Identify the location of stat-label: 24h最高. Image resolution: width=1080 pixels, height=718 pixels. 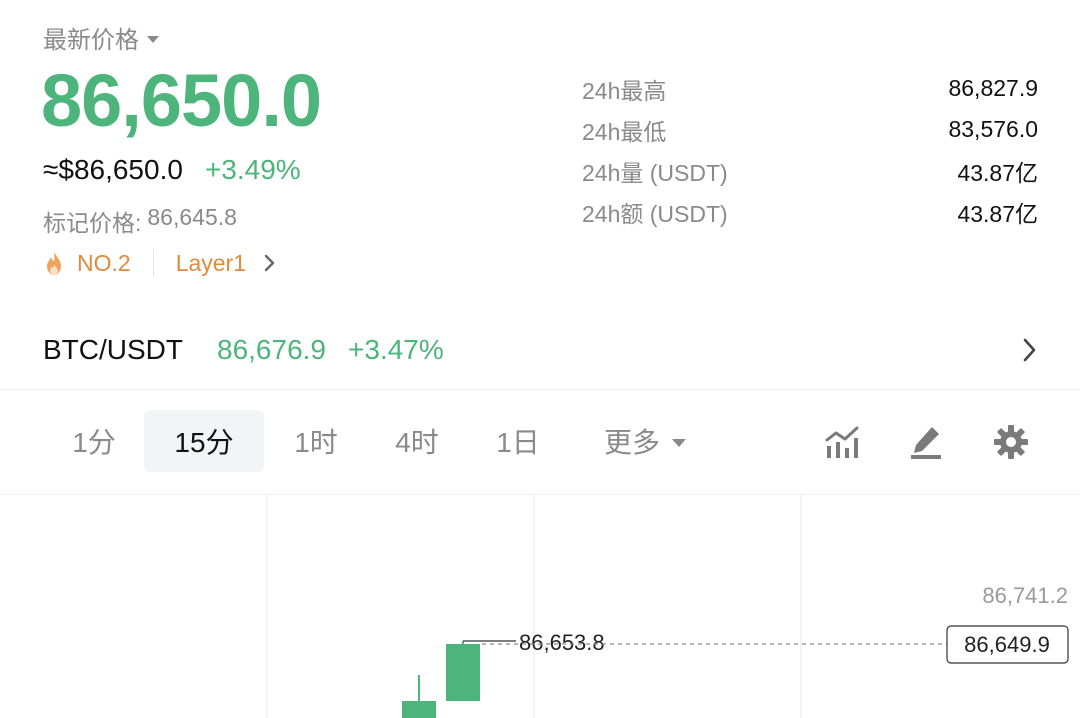
(624, 90).